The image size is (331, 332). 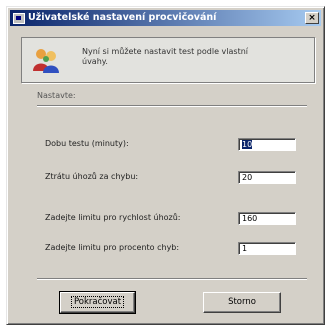 What do you see at coordinates (56, 95) in the screenshot?
I see `settings-heading: Nastavte:` at bounding box center [56, 95].